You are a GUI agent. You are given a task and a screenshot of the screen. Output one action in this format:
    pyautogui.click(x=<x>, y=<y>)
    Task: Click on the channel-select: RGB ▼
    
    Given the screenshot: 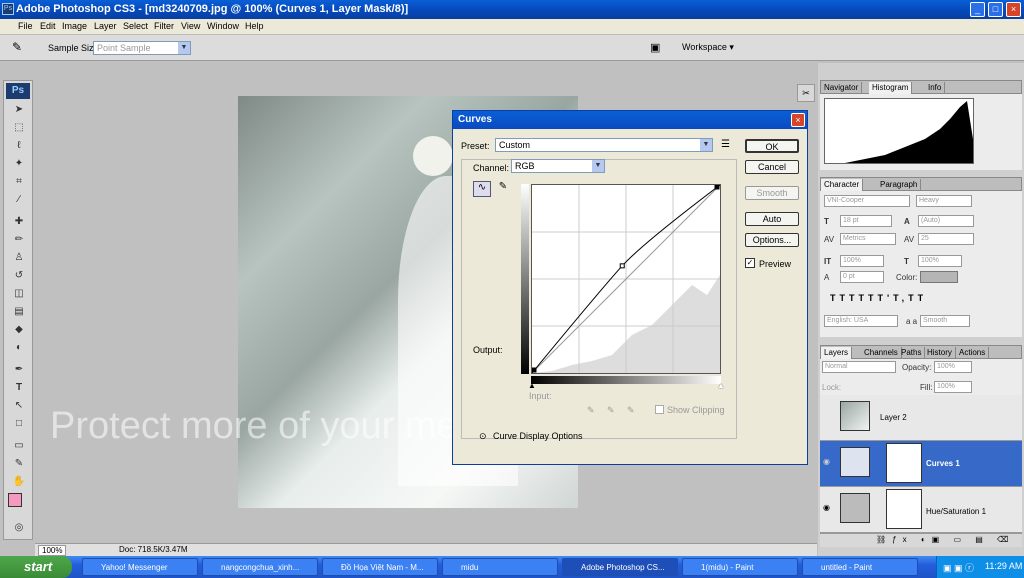 What is the action you would take?
    pyautogui.click(x=558, y=166)
    